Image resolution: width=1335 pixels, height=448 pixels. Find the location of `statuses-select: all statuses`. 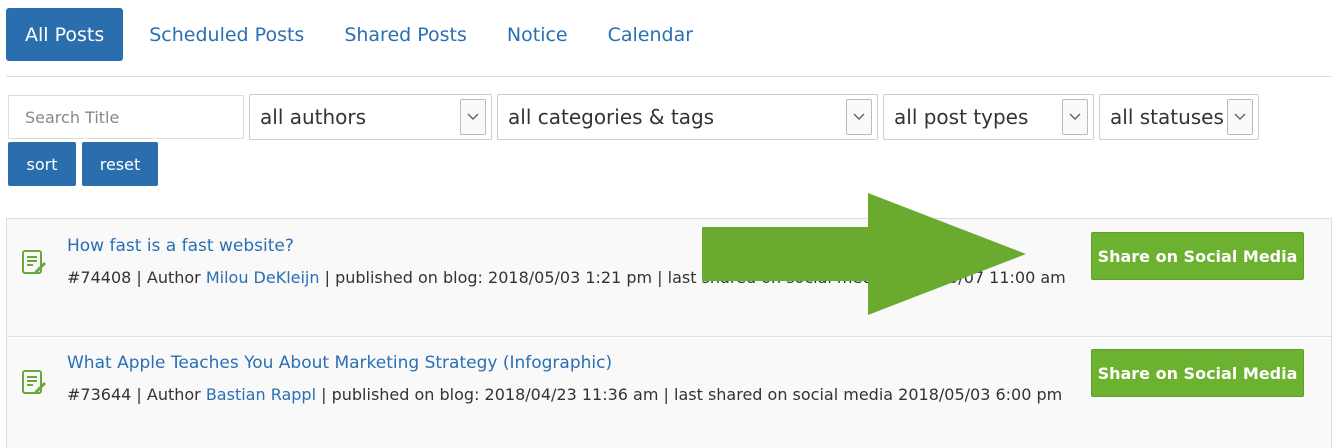

statuses-select: all statuses is located at coordinates (1179, 117).